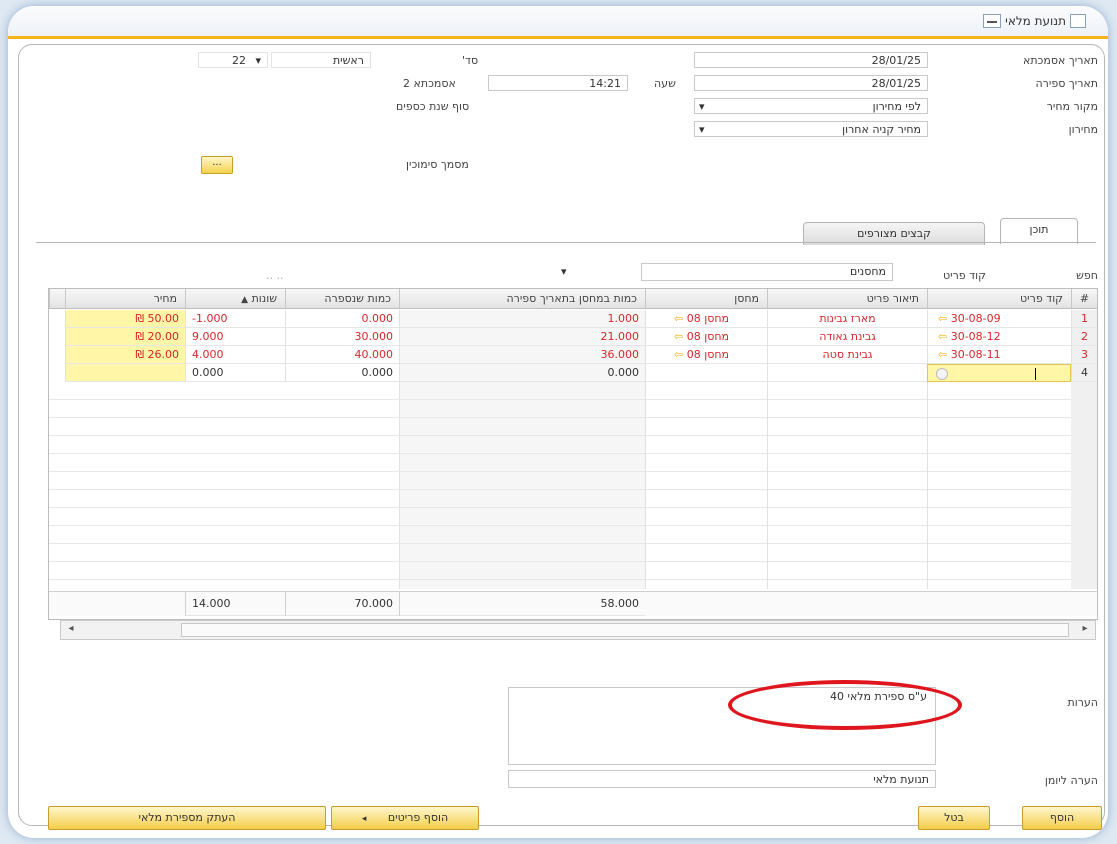 The width and height of the screenshot is (1117, 844). What do you see at coordinates (258, 60) in the screenshot?
I see `number-dropdown-icon: ▾` at bounding box center [258, 60].